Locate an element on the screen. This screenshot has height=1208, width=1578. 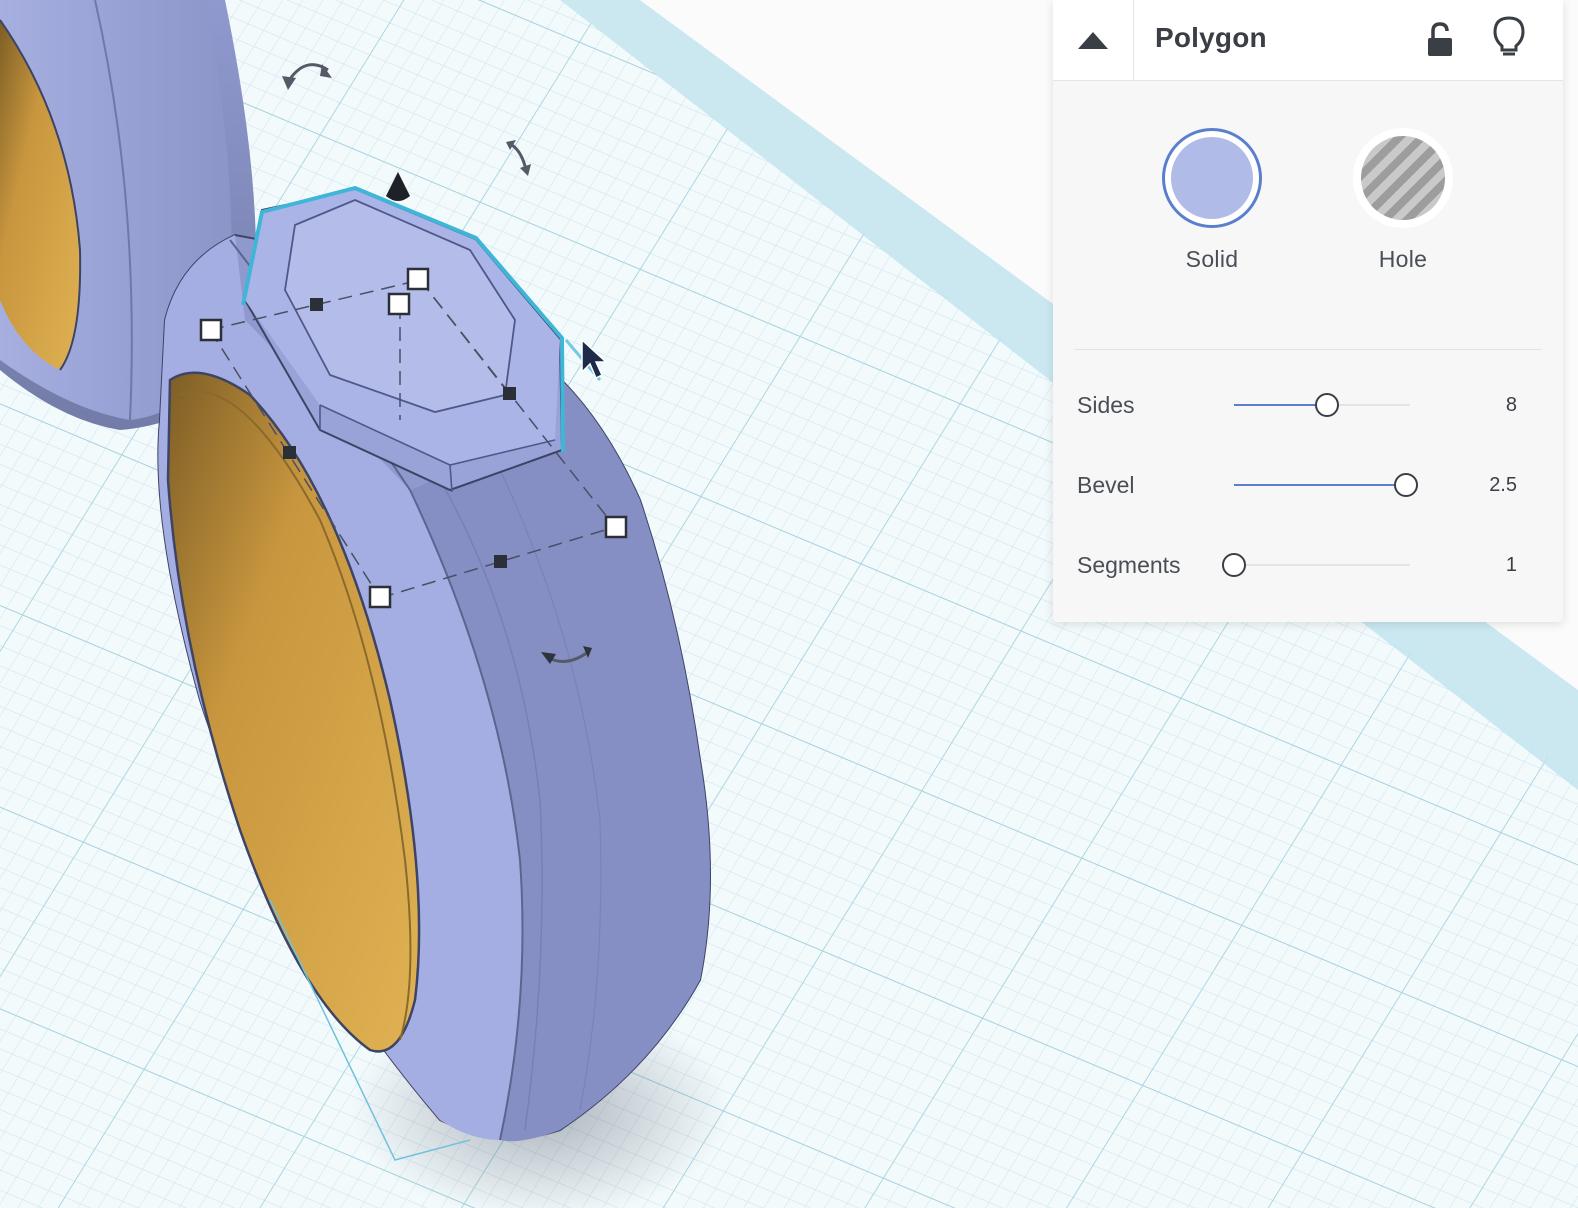
param-row-bevel: Bevel 2.5 is located at coordinates (1308, 486).